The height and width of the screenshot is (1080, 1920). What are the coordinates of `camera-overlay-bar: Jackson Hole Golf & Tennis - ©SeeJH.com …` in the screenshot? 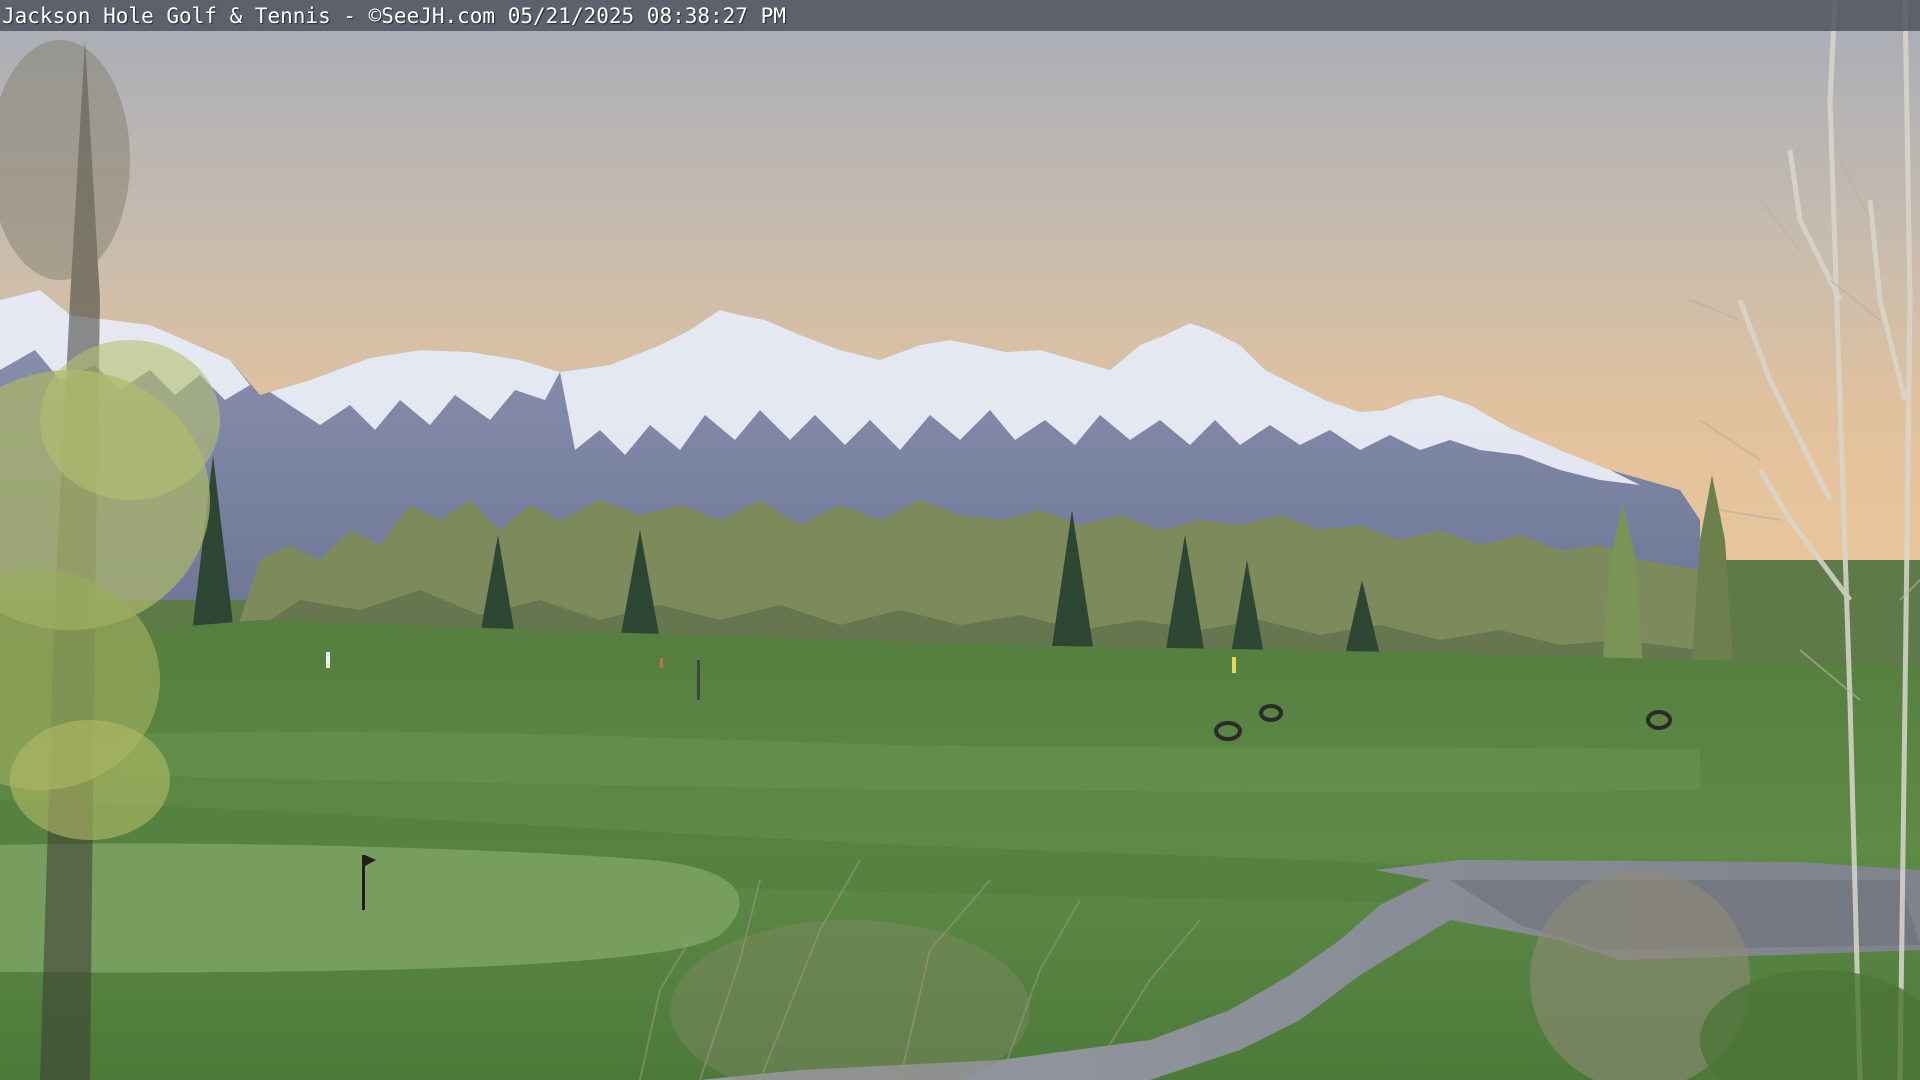 It's located at (960, 15).